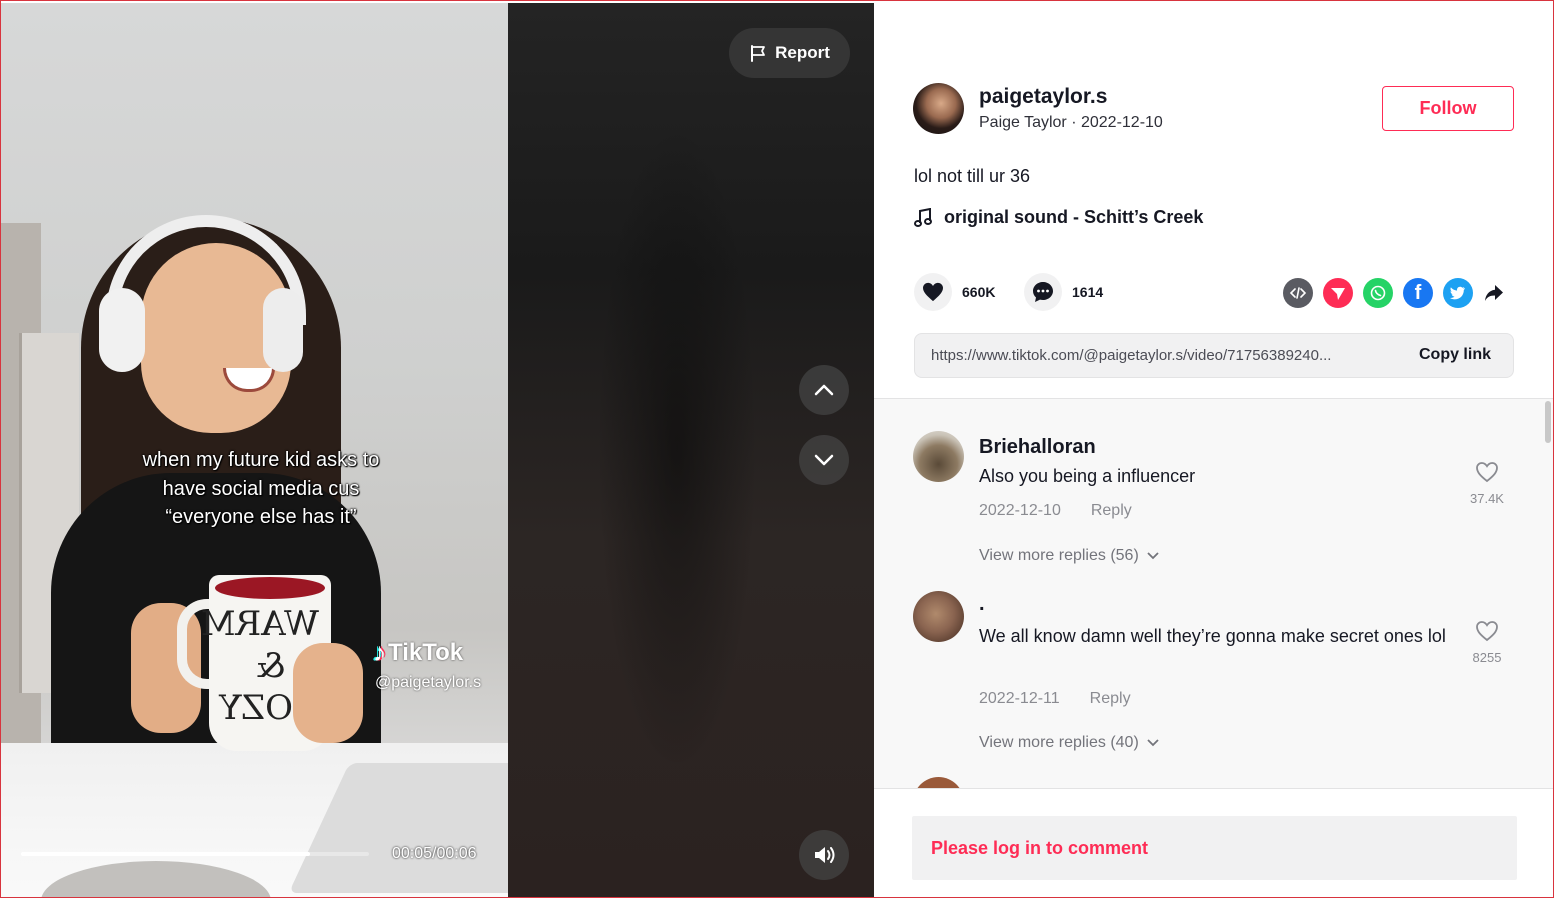 Image resolution: width=1554 pixels, height=898 pixels. I want to click on tiktok-logo-icon: ♪, so click(379, 652).